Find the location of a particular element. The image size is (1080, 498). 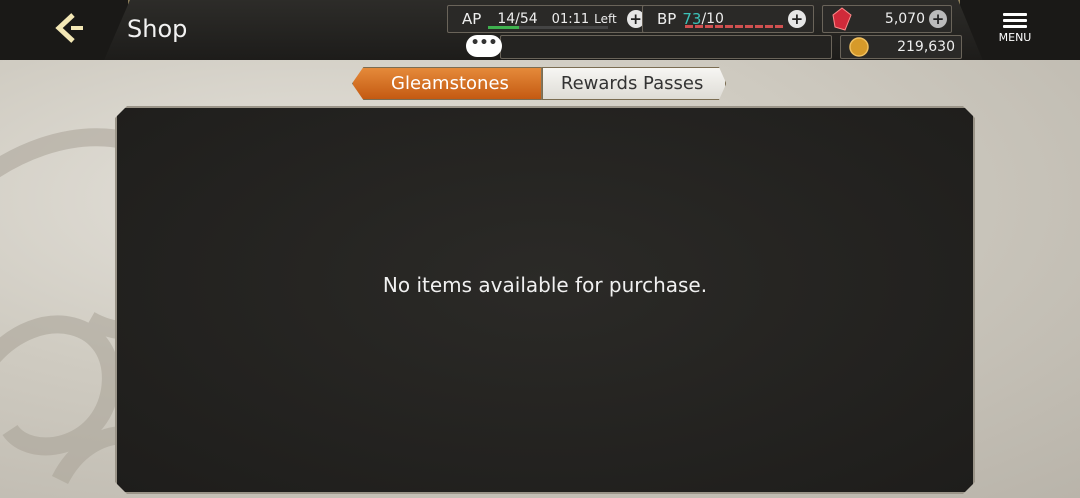

gold-coin-icon is located at coordinates (859, 47).